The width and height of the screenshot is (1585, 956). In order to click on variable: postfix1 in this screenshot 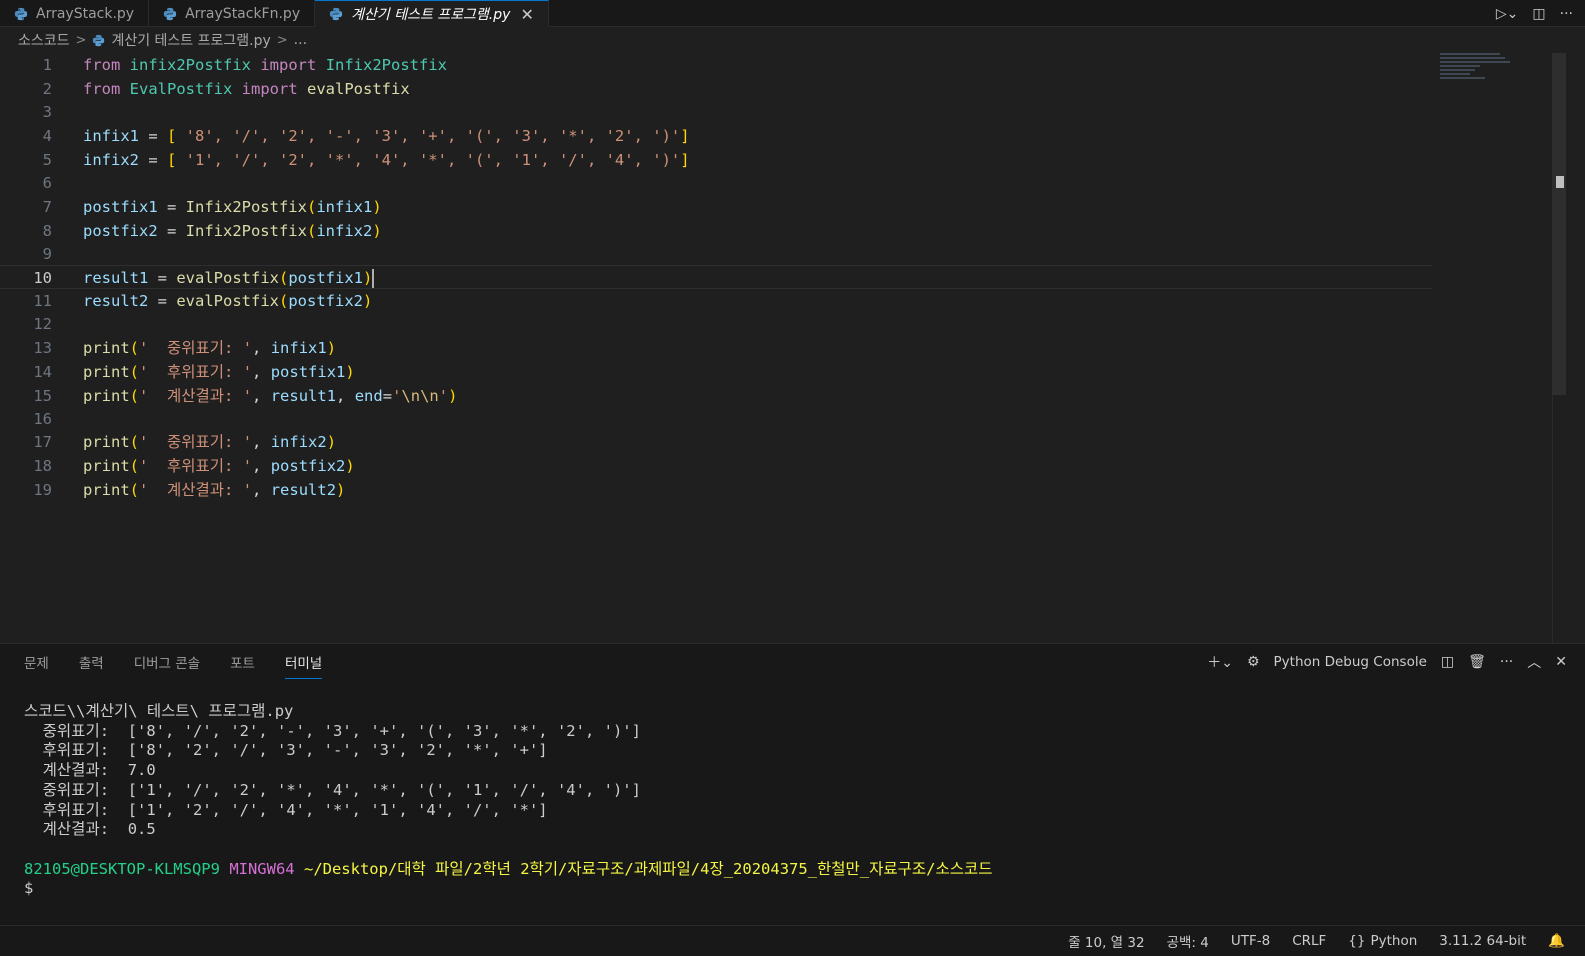, I will do `click(120, 207)`.